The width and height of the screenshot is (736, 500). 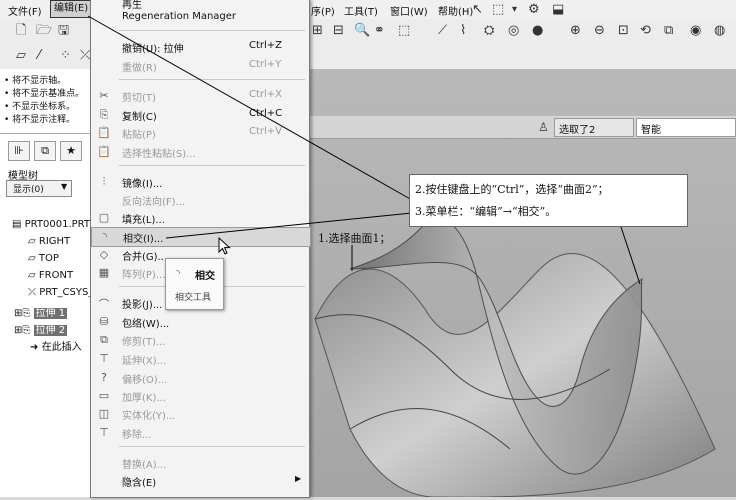 What do you see at coordinates (548, 200) in the screenshot?
I see `instruction-callout: 2.按住键盘上的“Ctrl”，选择“曲面2”； 3.菜单栏：“编辑”→“相交”。` at bounding box center [548, 200].